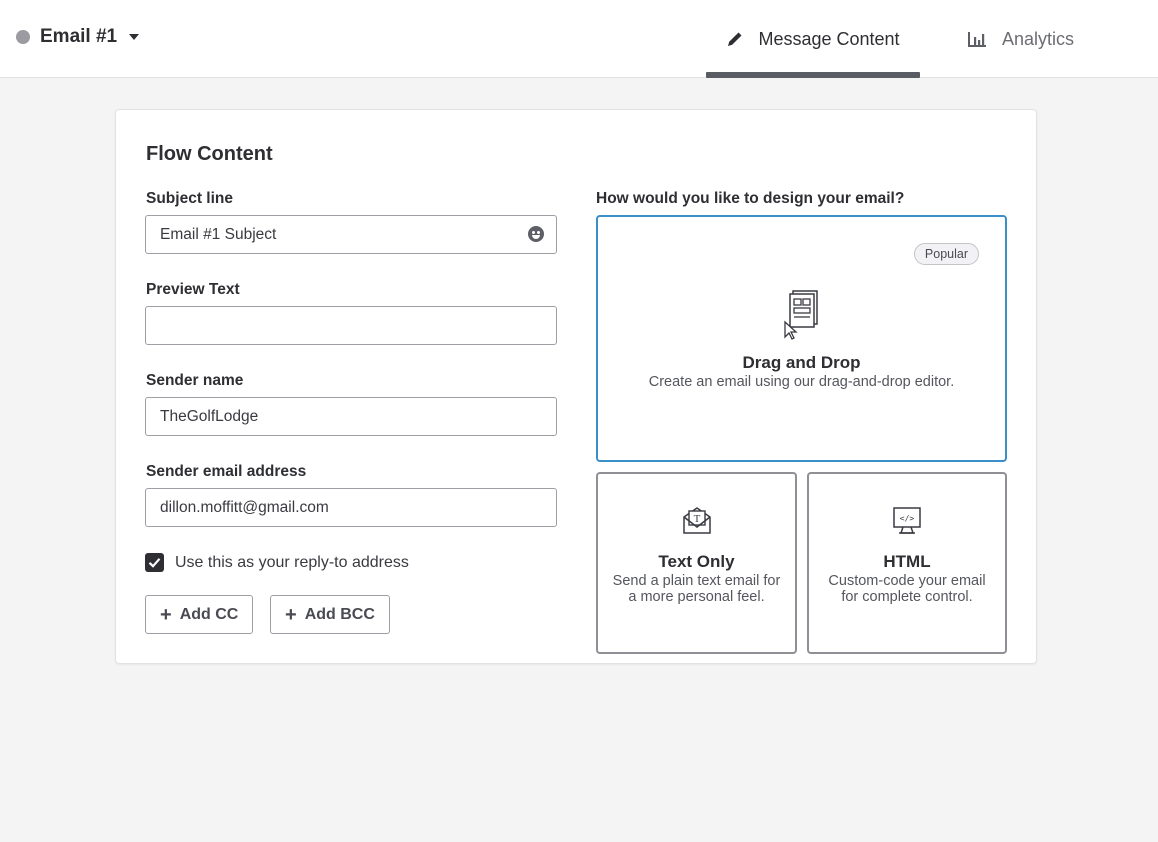  I want to click on reply-to-label: Use this as your reply-to address, so click(292, 562).